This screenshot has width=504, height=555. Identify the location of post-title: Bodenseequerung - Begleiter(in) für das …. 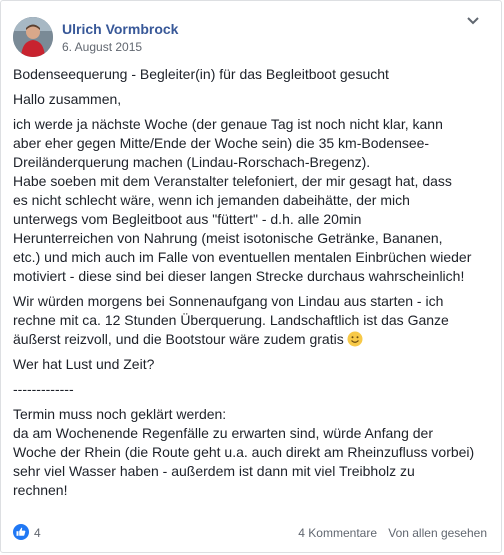
(201, 74).